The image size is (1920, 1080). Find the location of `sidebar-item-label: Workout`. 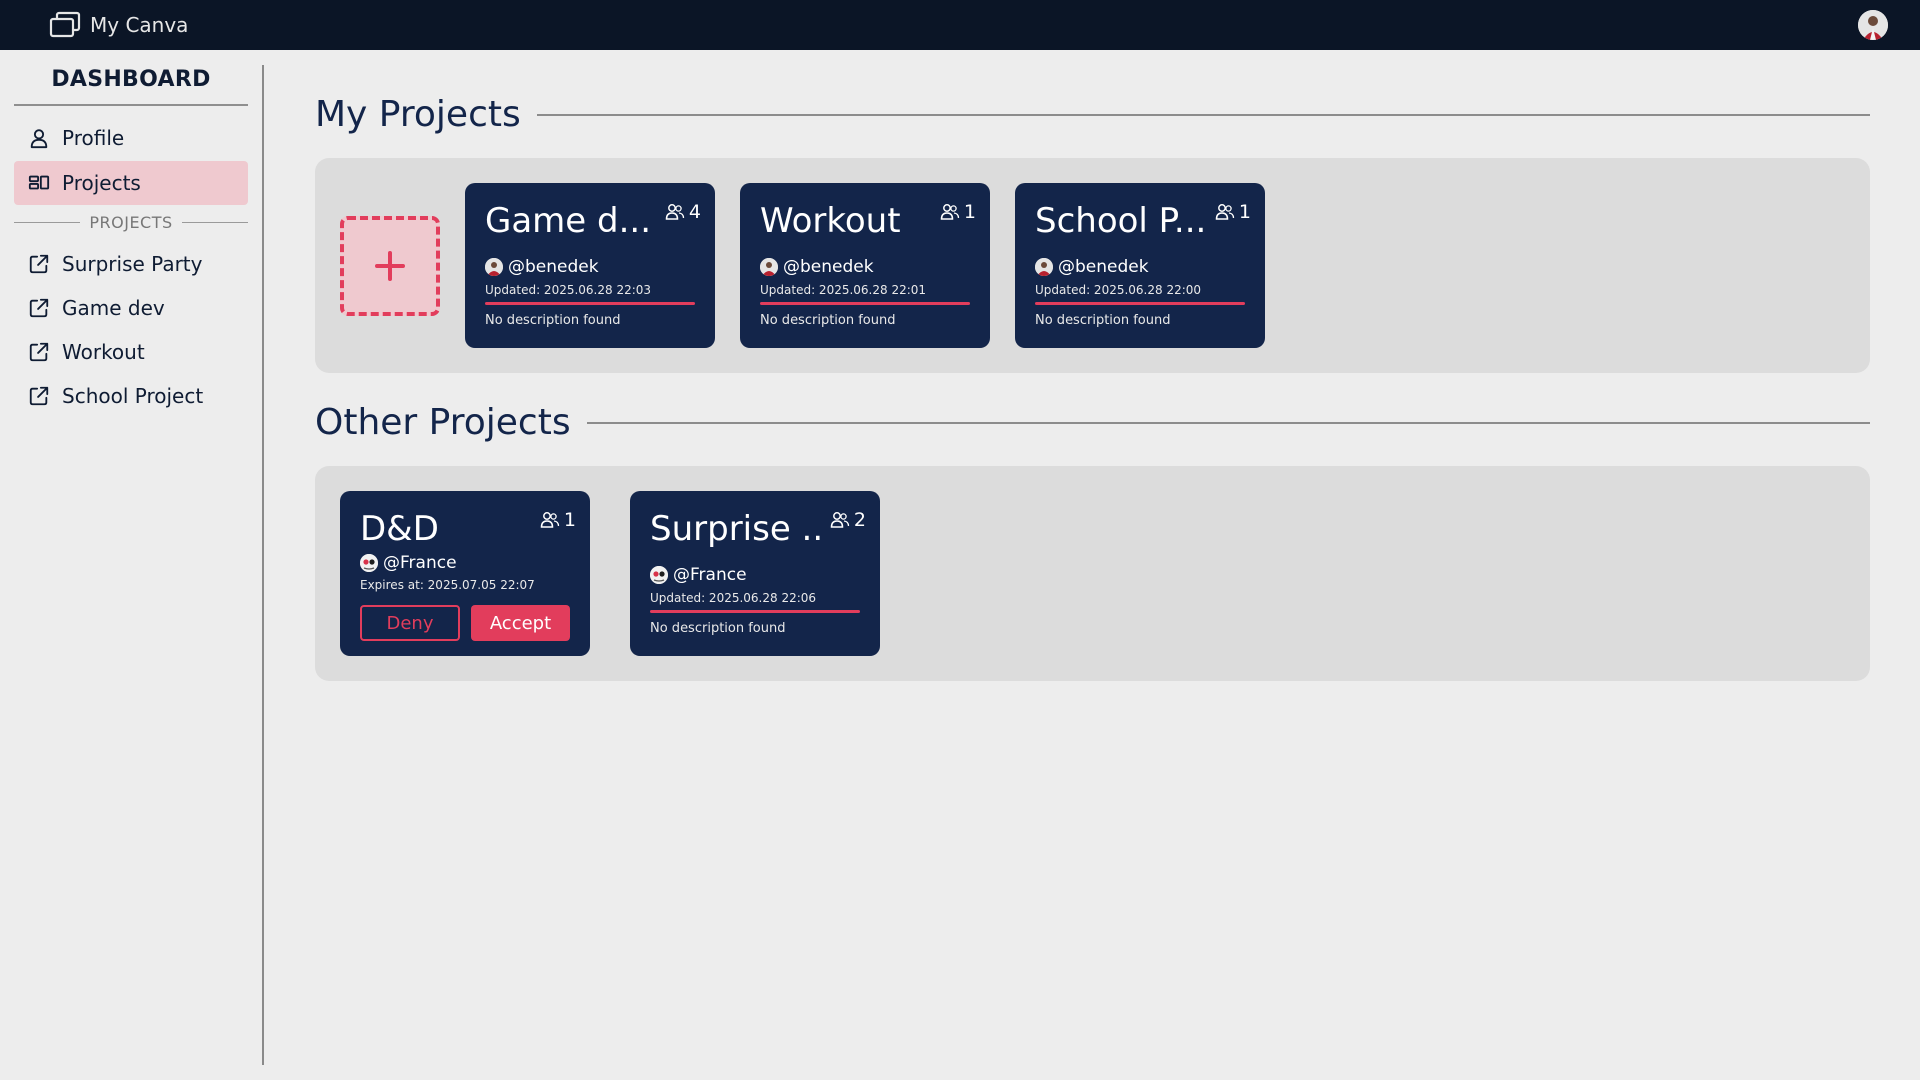

sidebar-item-label: Workout is located at coordinates (103, 352).